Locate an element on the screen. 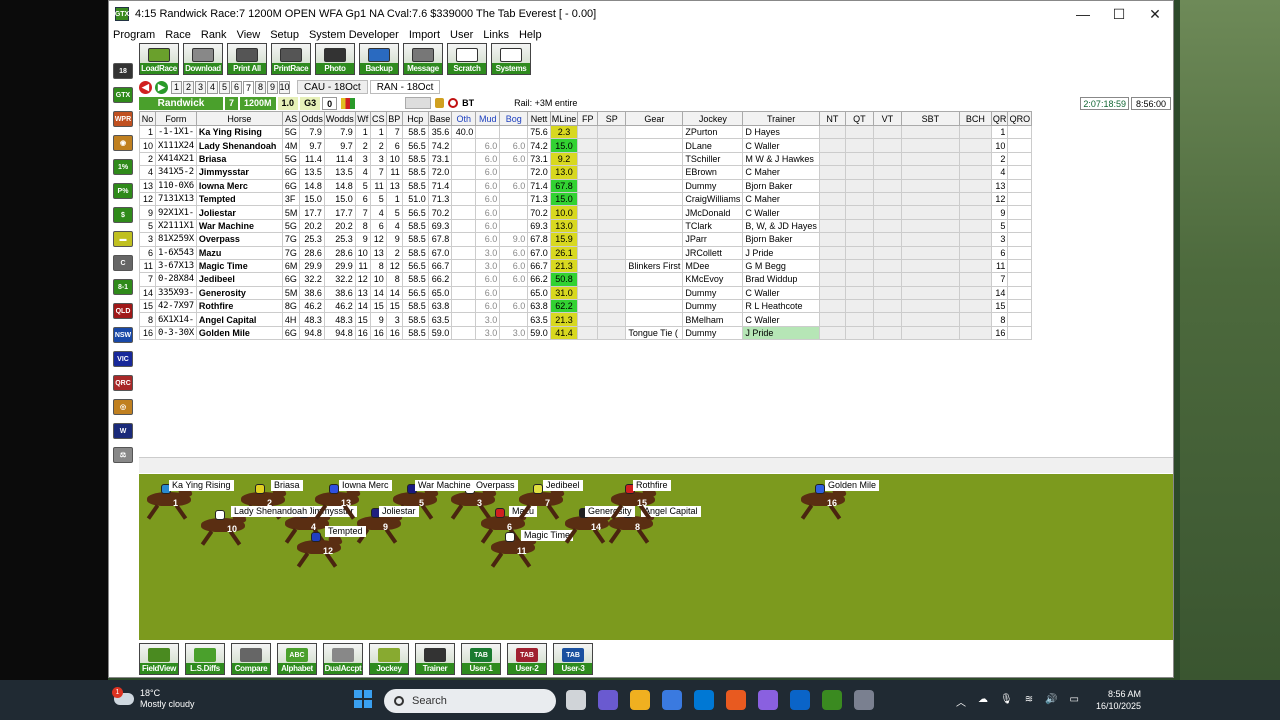  cell-trainer: D Hayes is located at coordinates (781, 132).